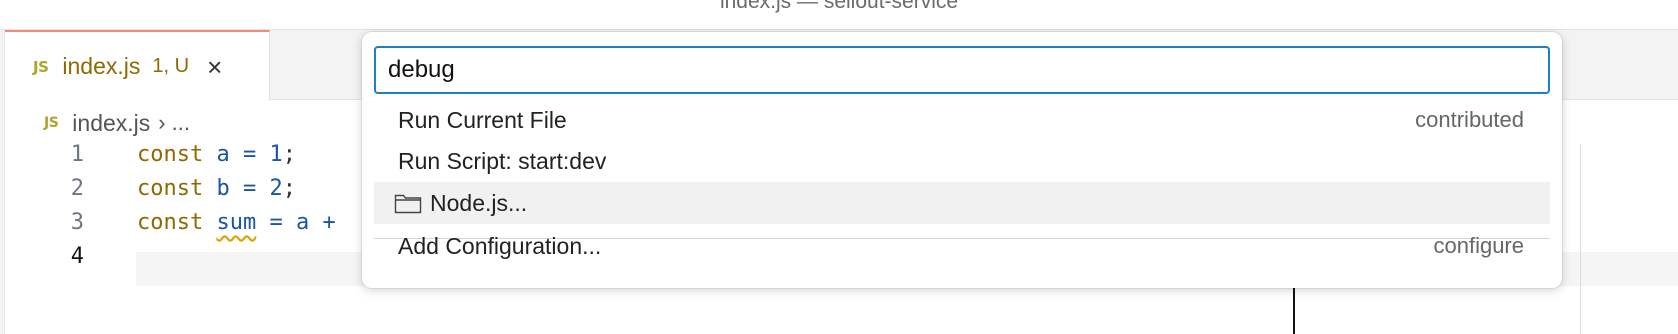  I want to click on expression: a +, so click(315, 222).